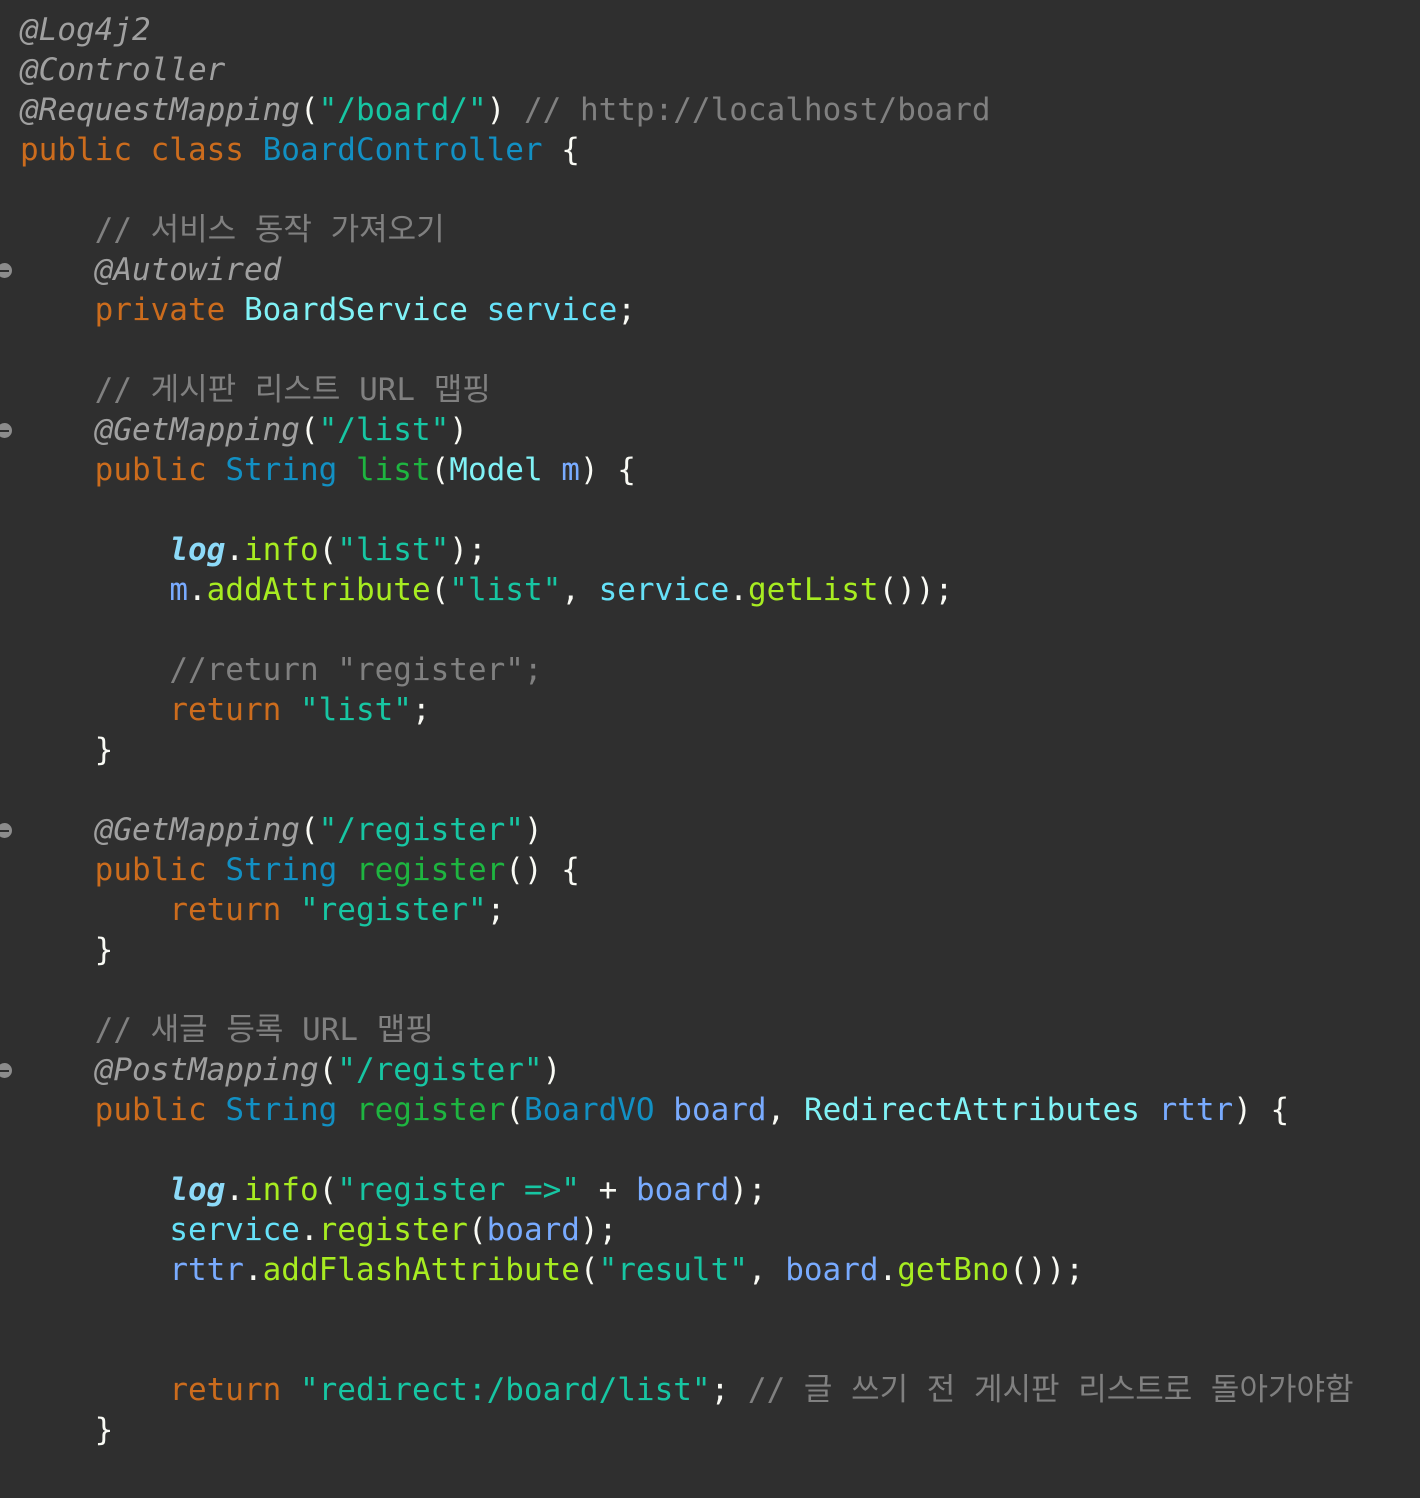  What do you see at coordinates (552, 1070) in the screenshot?
I see `code-token: )` at bounding box center [552, 1070].